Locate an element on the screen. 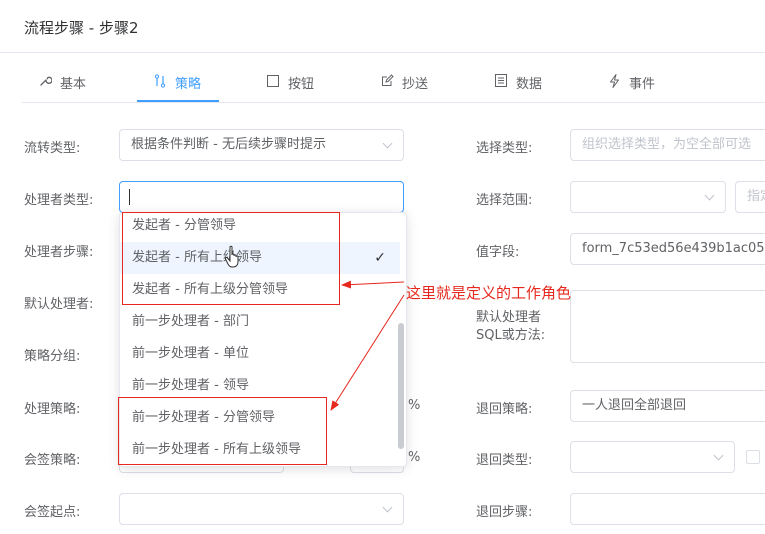  annotation-arrows is located at coordinates (367, 345).